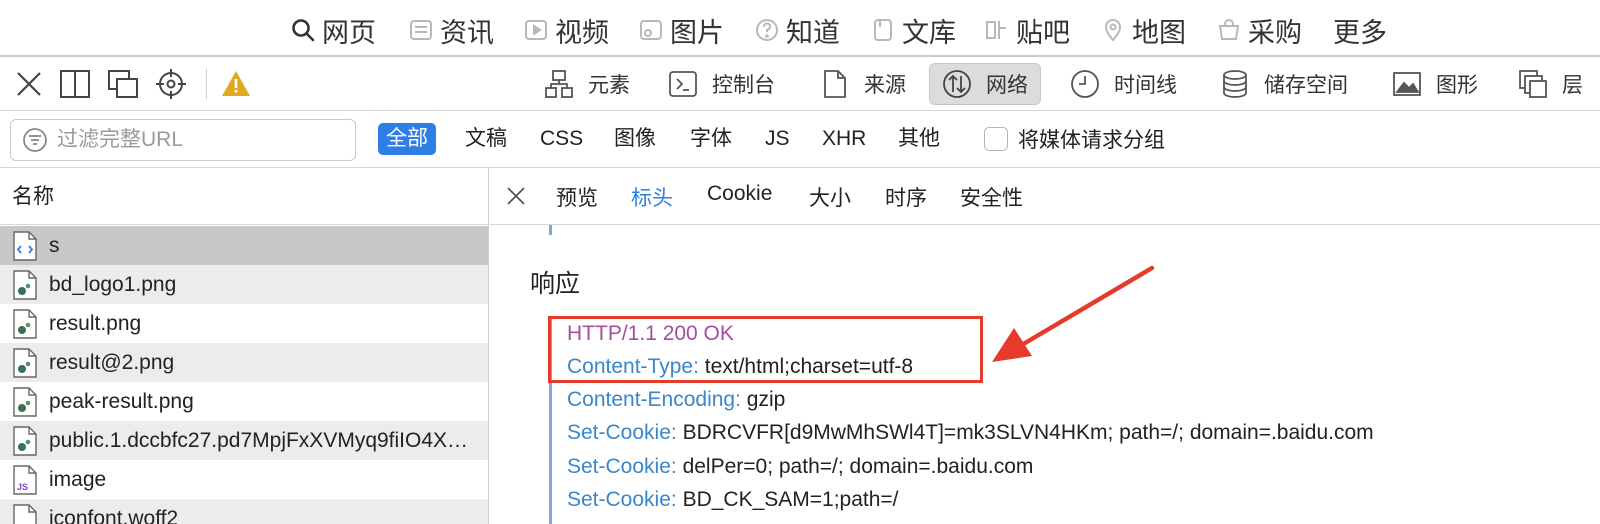 The image size is (1600, 524). What do you see at coordinates (609, 85) in the screenshot?
I see `tab-label: 元素` at bounding box center [609, 85].